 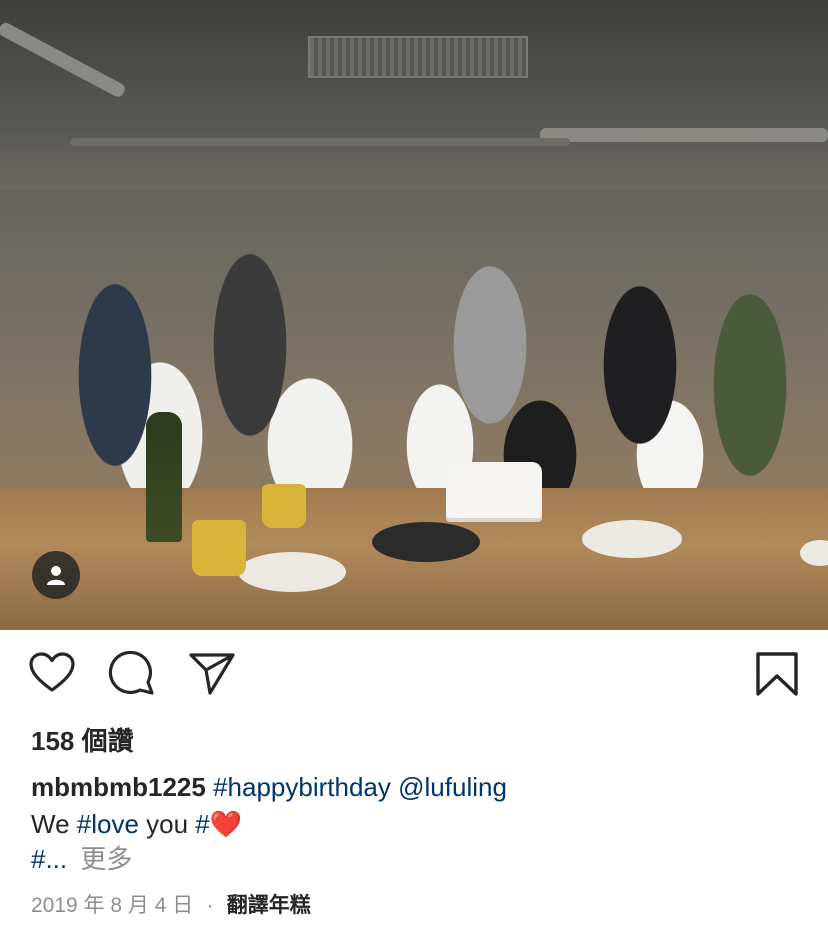 I want to click on tagged-people-button, so click(x=56, y=575).